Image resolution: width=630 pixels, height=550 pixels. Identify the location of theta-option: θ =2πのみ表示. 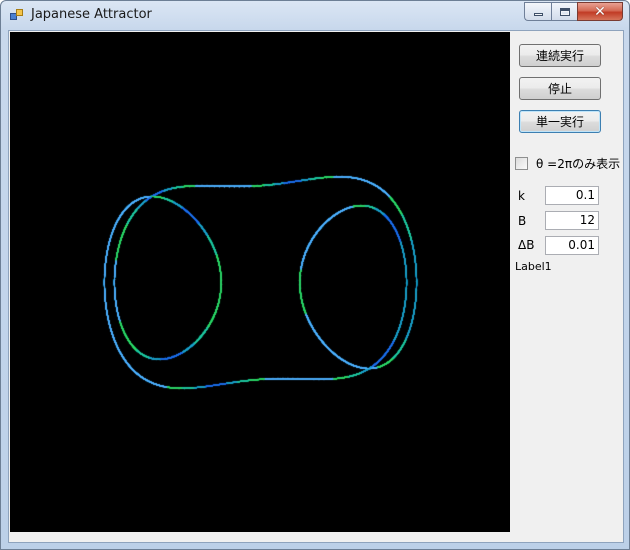
(567, 163).